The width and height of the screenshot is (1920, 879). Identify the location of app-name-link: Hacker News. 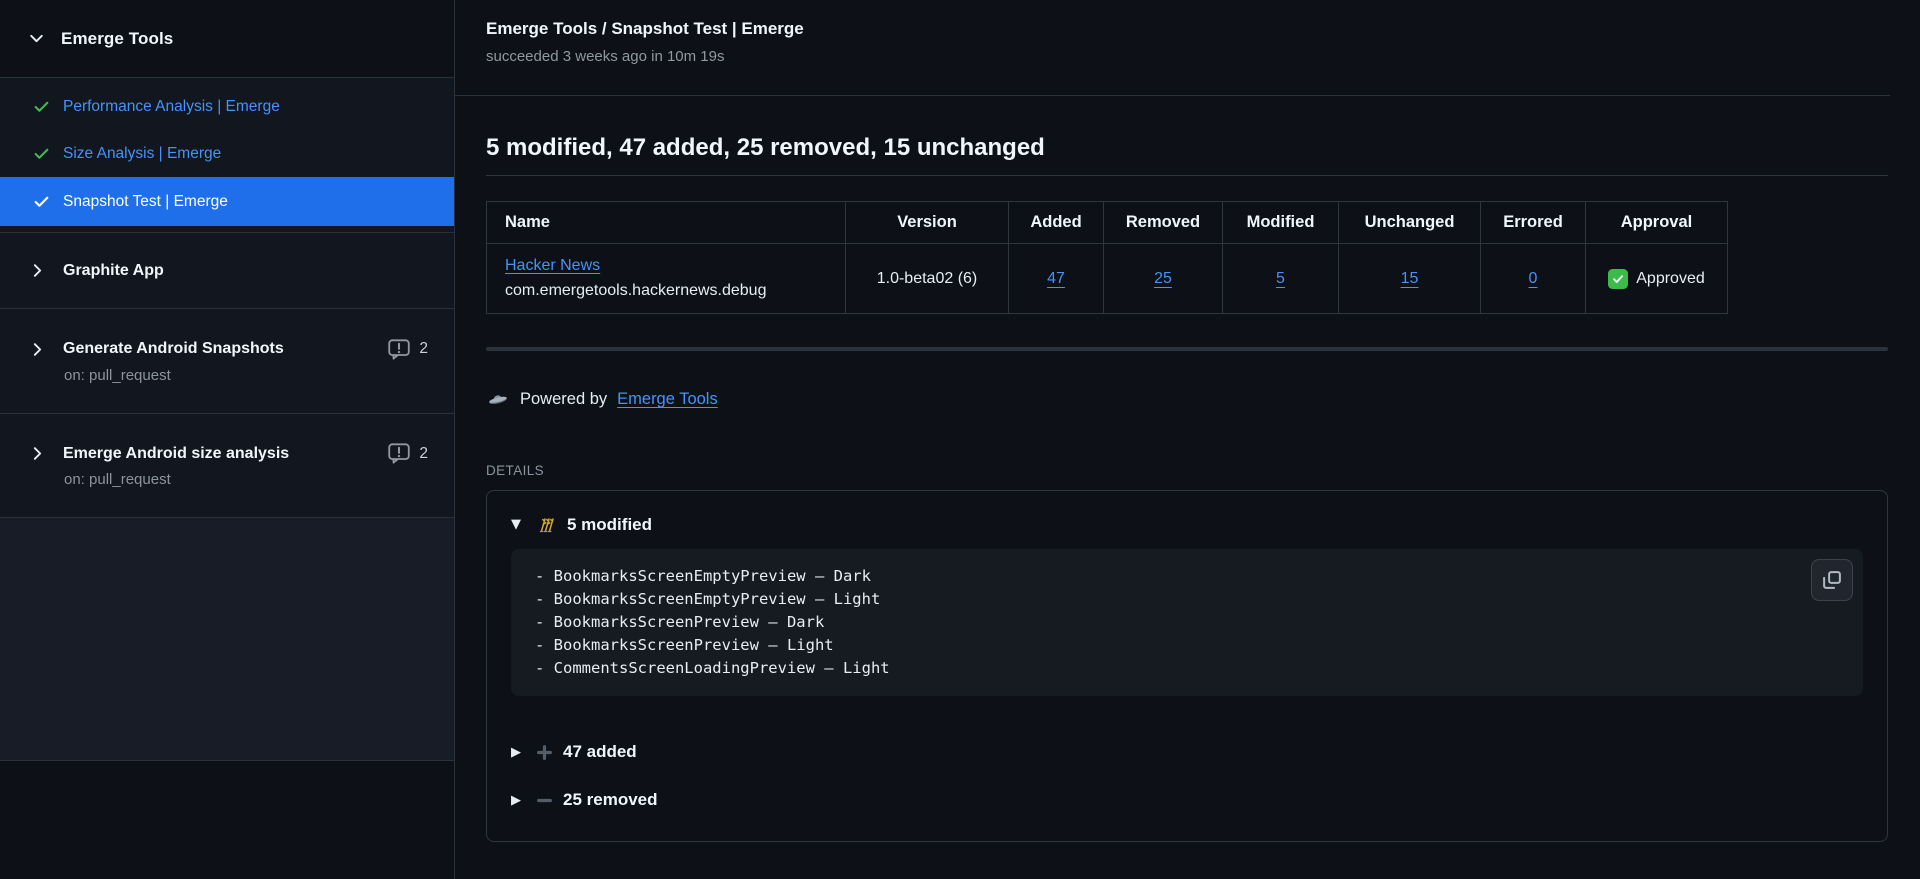
(552, 265).